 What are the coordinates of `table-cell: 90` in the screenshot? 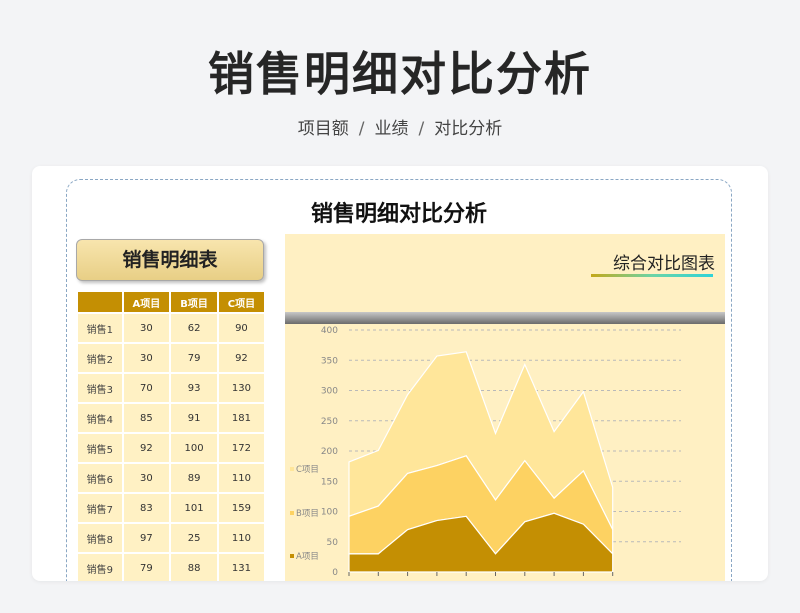 It's located at (241, 328).